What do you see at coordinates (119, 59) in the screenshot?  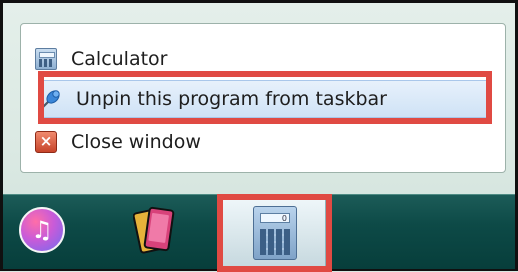 I see `jump-list-item-label: Calculator` at bounding box center [119, 59].